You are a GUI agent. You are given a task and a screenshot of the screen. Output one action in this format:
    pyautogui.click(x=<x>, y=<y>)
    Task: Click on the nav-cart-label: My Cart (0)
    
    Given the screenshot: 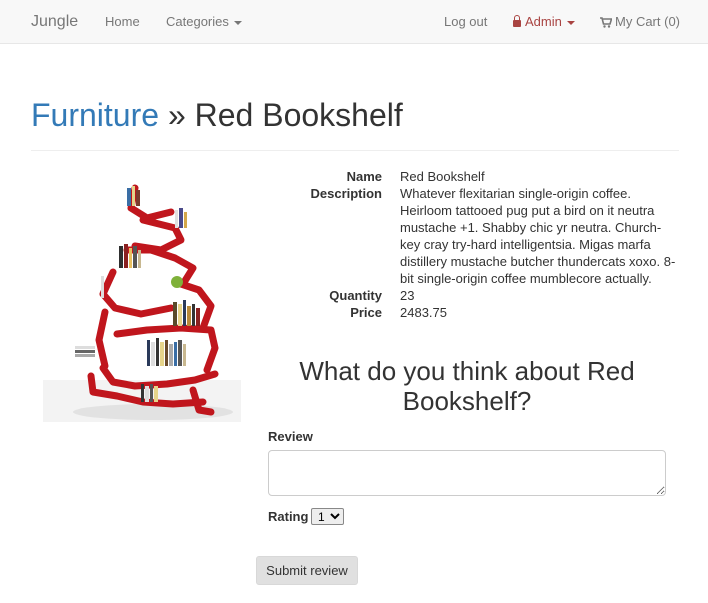 What is the action you would take?
    pyautogui.click(x=647, y=21)
    